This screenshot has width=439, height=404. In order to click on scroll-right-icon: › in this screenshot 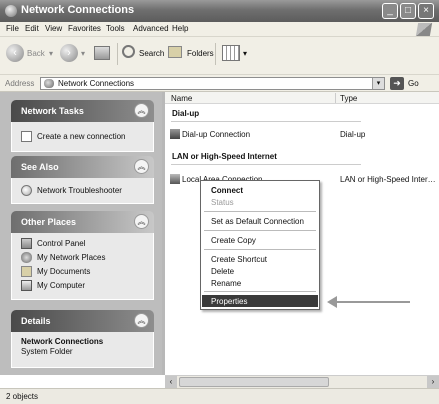, I will do `click(433, 382)`.